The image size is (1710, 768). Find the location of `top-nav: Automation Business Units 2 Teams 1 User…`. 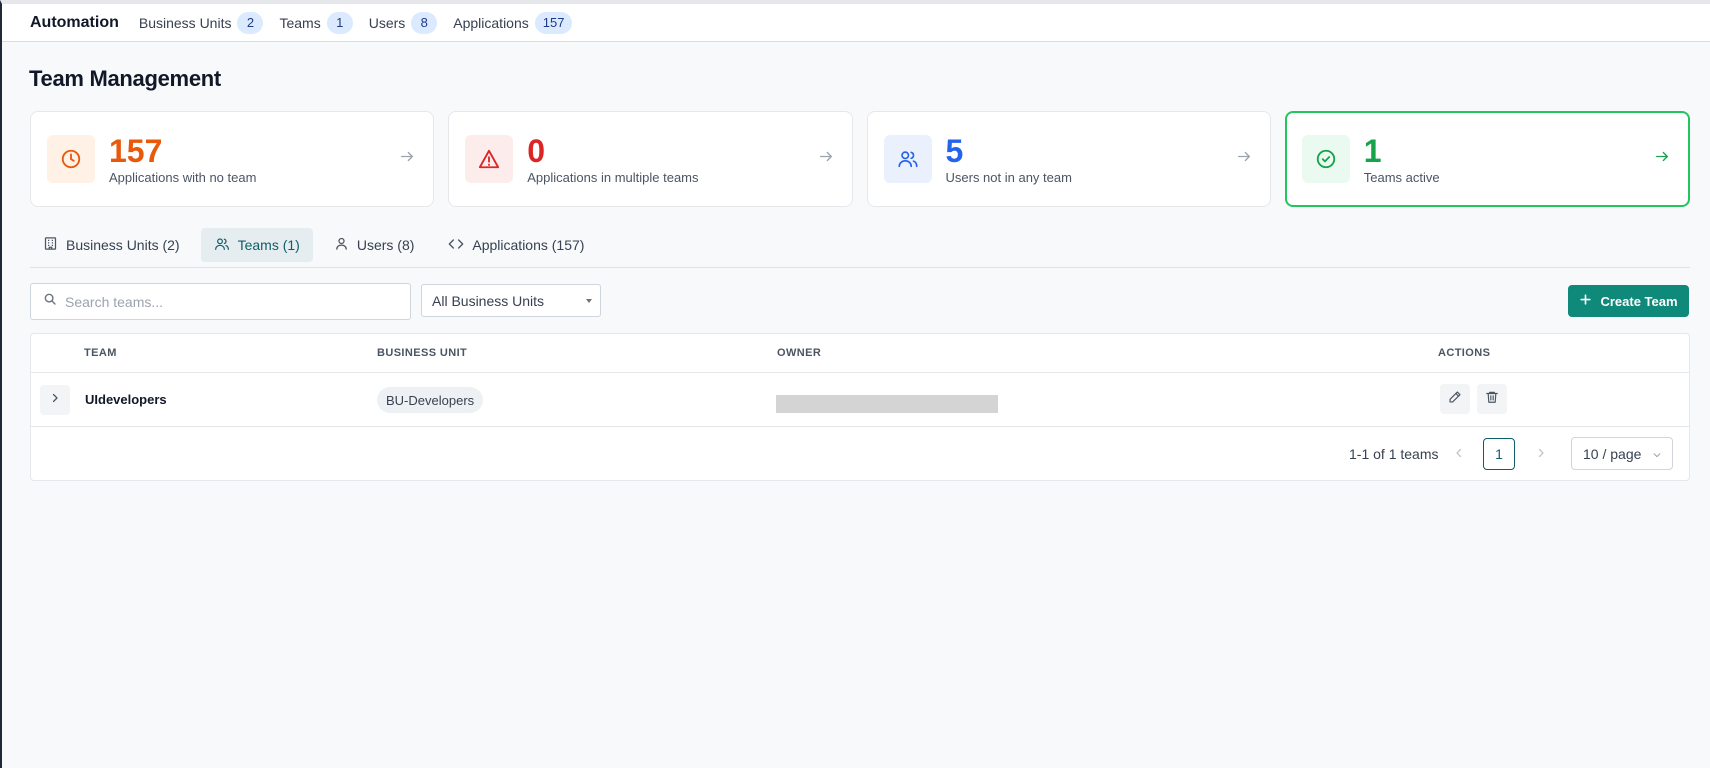

top-nav: Automation Business Units 2 Teams 1 User… is located at coordinates (856, 23).